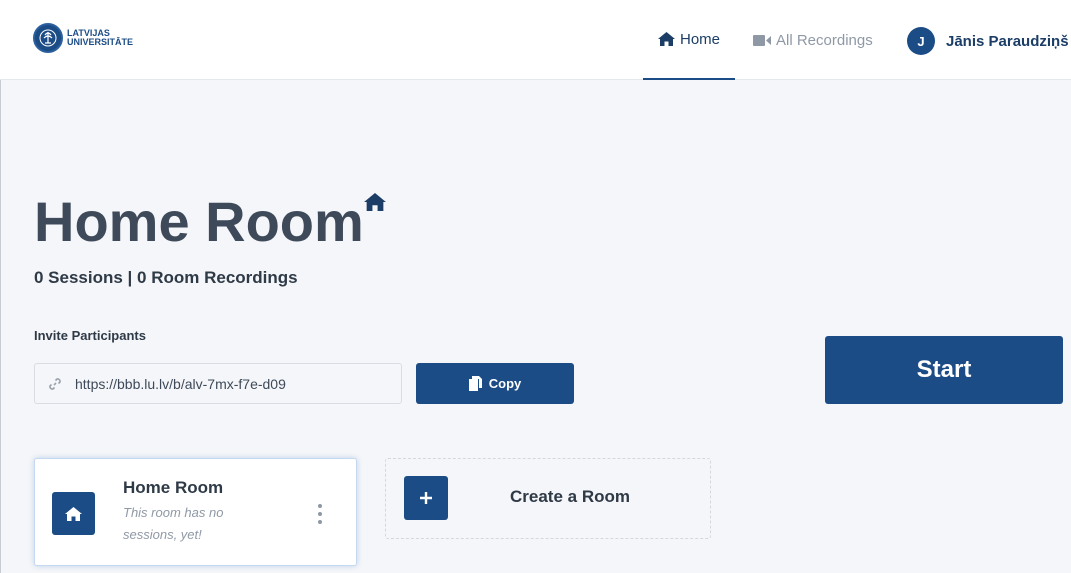 This screenshot has height=573, width=1071. What do you see at coordinates (375, 204) in the screenshot?
I see `home-room-icon` at bounding box center [375, 204].